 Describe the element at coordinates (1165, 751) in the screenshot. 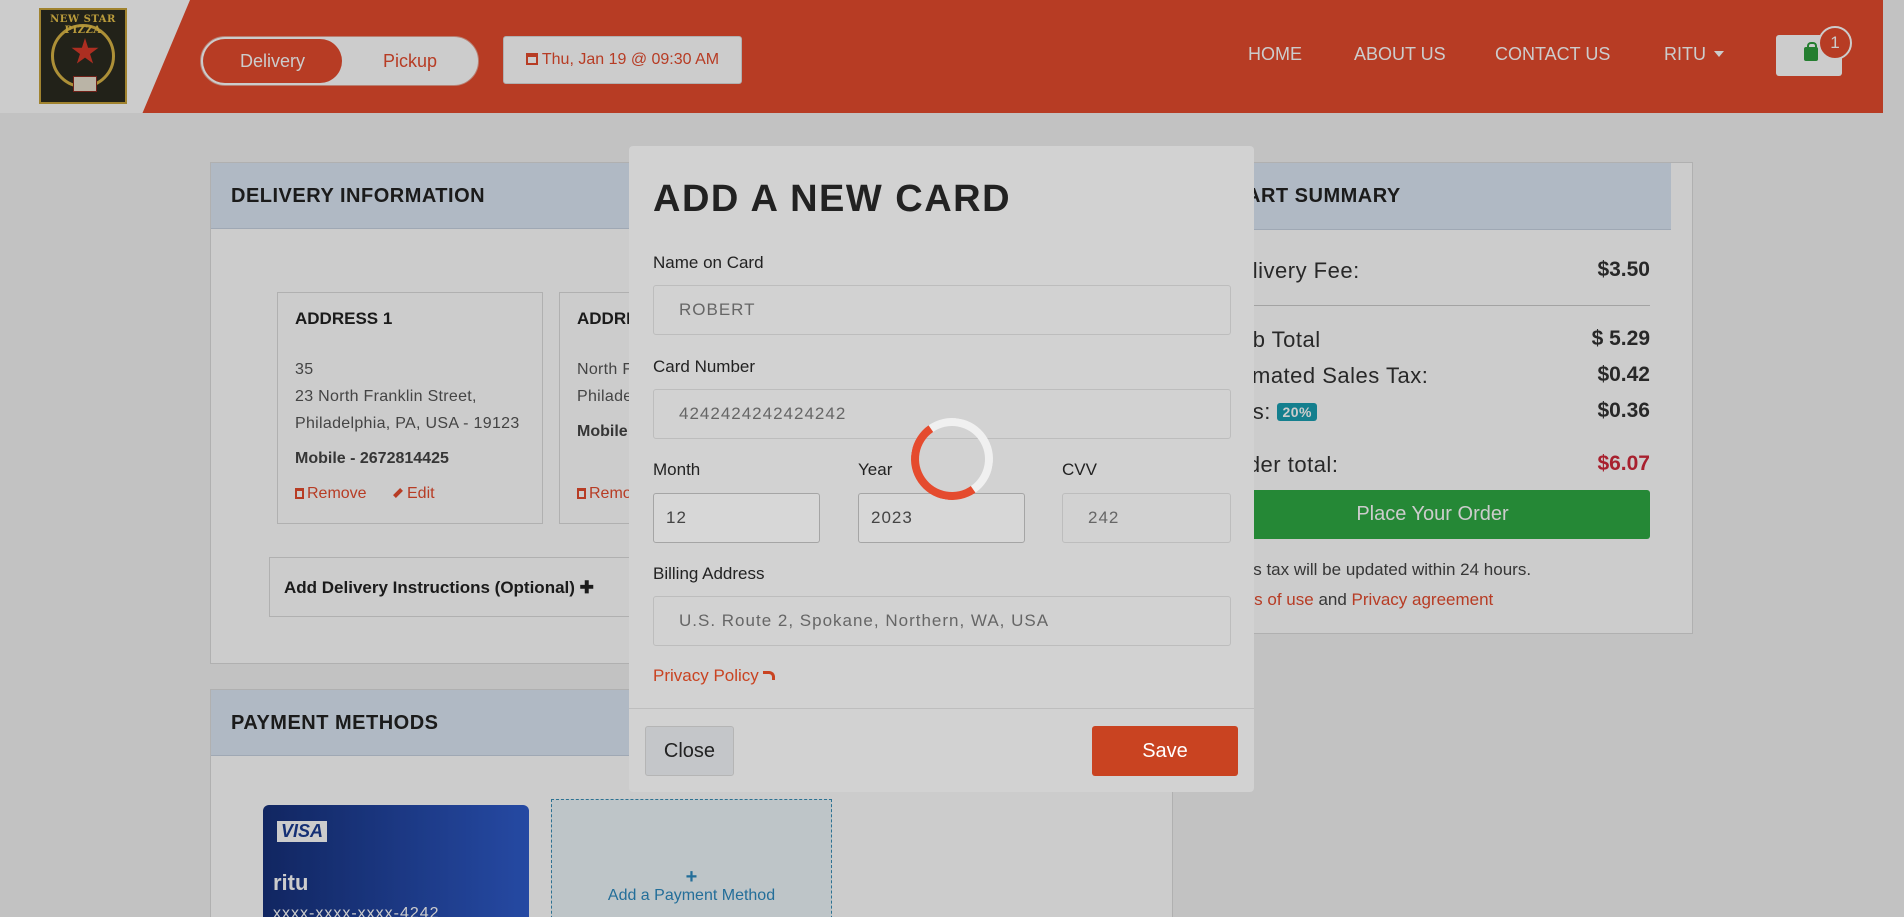

I see `save-button: Save` at that location.